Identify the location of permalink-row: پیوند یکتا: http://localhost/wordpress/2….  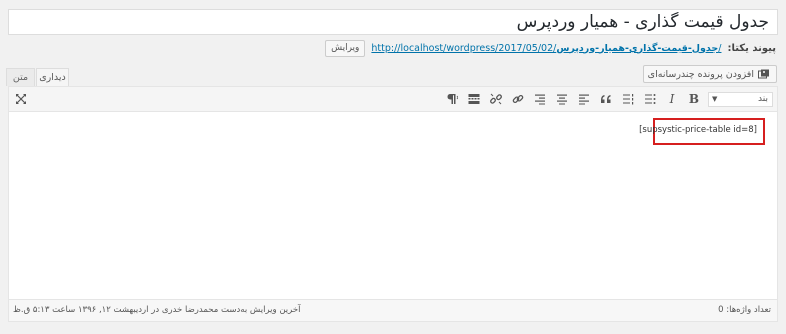
(550, 48).